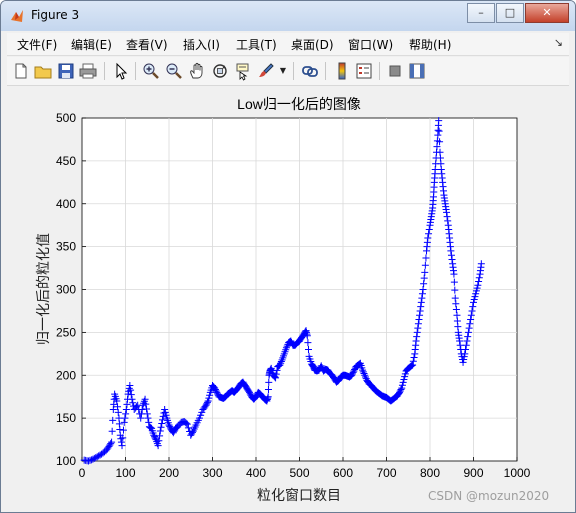 This screenshot has width=576, height=513. I want to click on title-bar: Figure 3 – □ ✕, so click(288, 16).